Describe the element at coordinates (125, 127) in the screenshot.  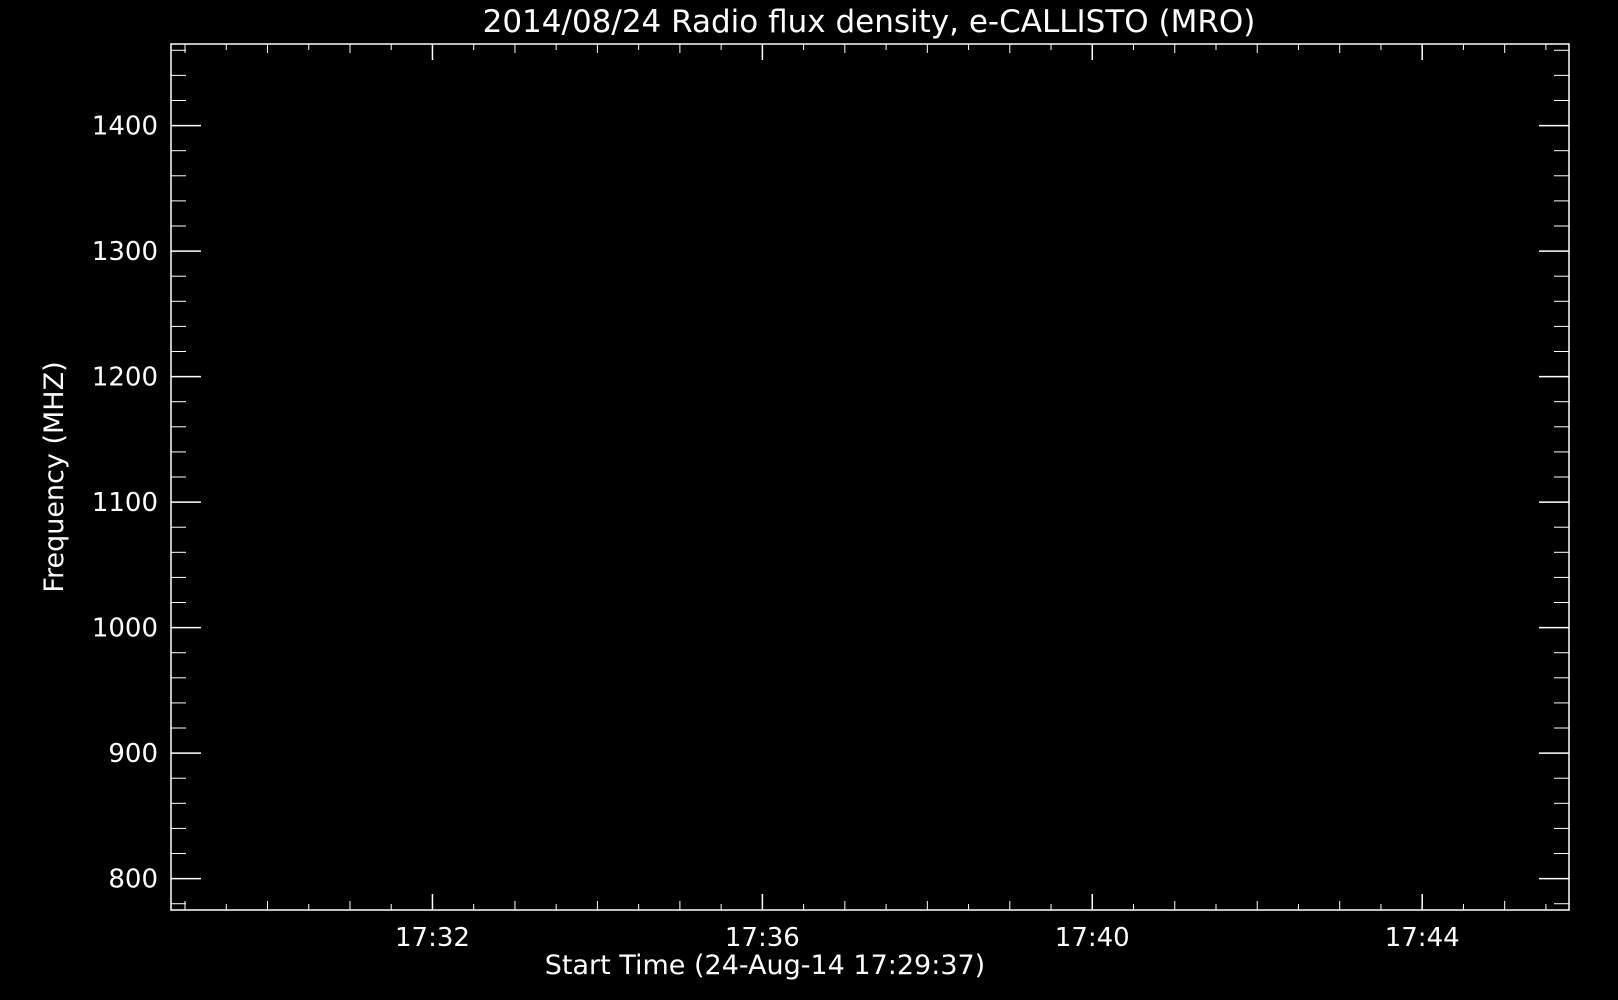
I see `y-tick-label: 1400` at that location.